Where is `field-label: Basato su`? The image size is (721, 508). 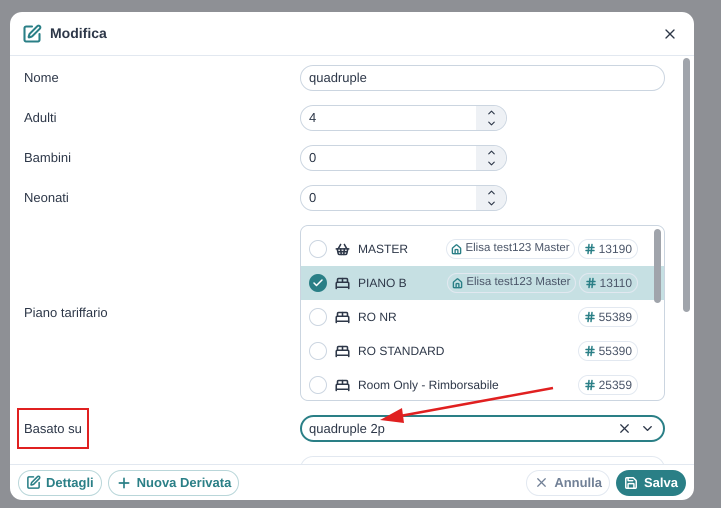 field-label: Basato su is located at coordinates (53, 429).